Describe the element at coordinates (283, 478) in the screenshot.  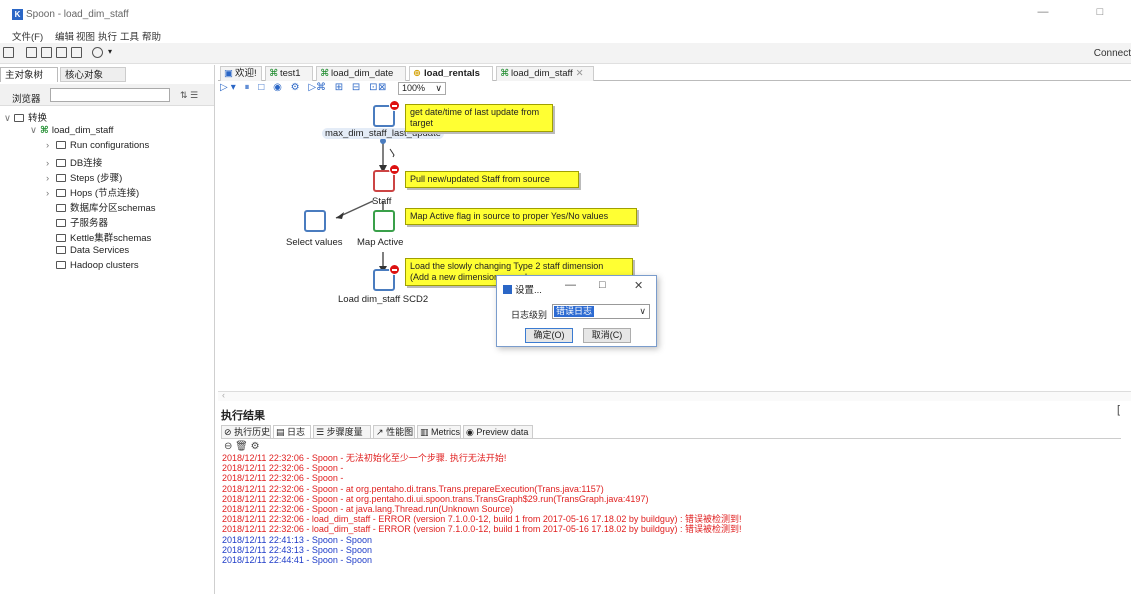
I see `log-line: 2018/12/11 22:32:06 - Spoon -` at that location.